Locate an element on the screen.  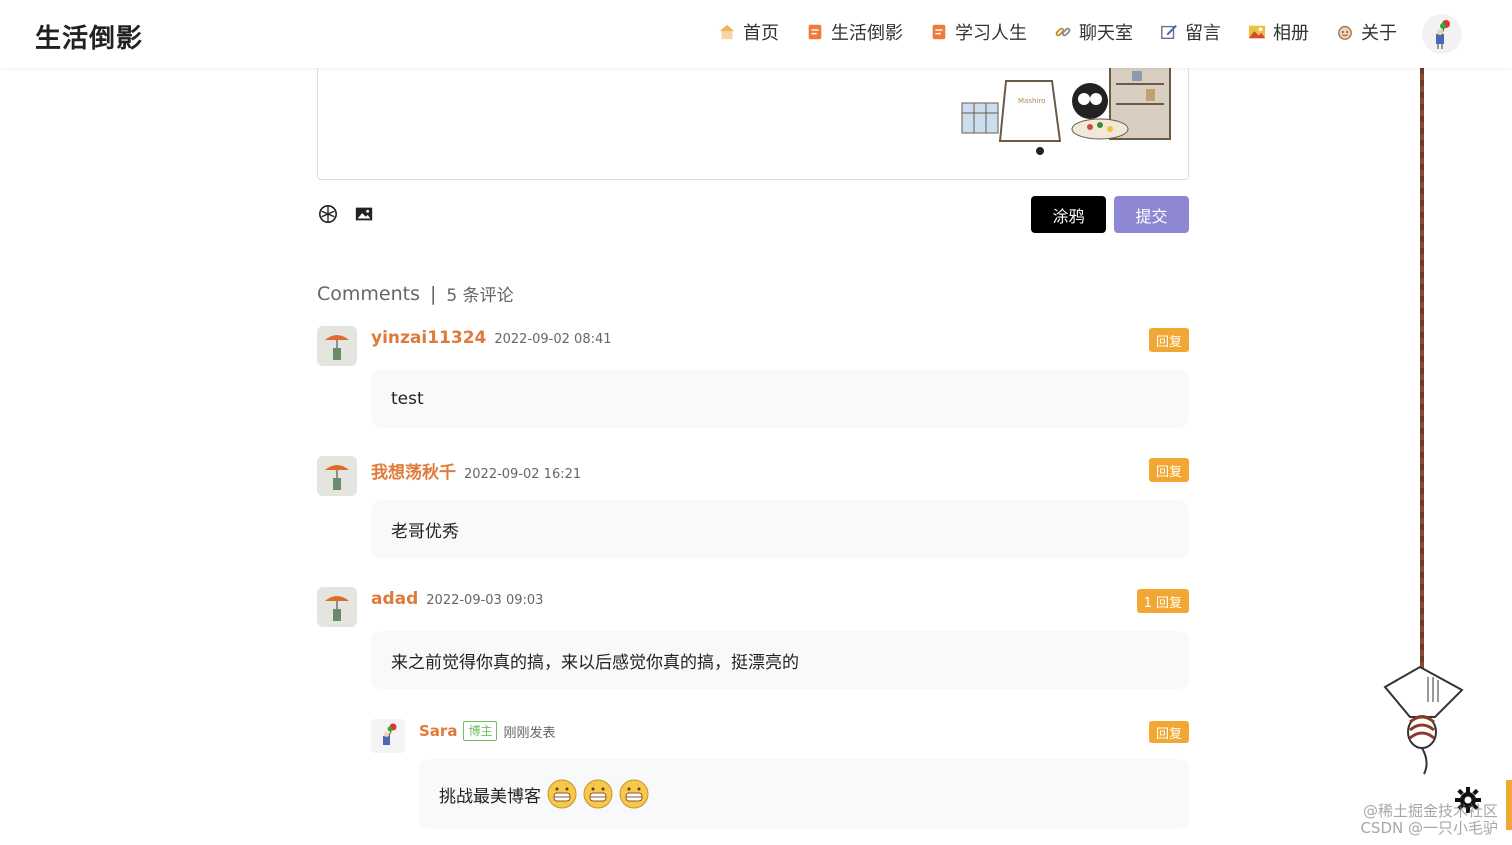
nav-label: 学习人生 is located at coordinates (991, 33).